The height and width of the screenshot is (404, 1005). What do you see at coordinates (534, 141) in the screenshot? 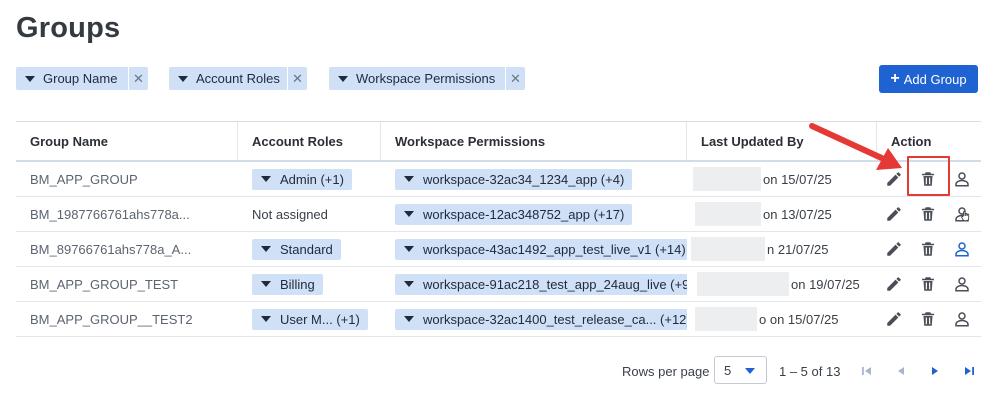
I see `column-header-workspace-permissions: Workspace Permissions` at bounding box center [534, 141].